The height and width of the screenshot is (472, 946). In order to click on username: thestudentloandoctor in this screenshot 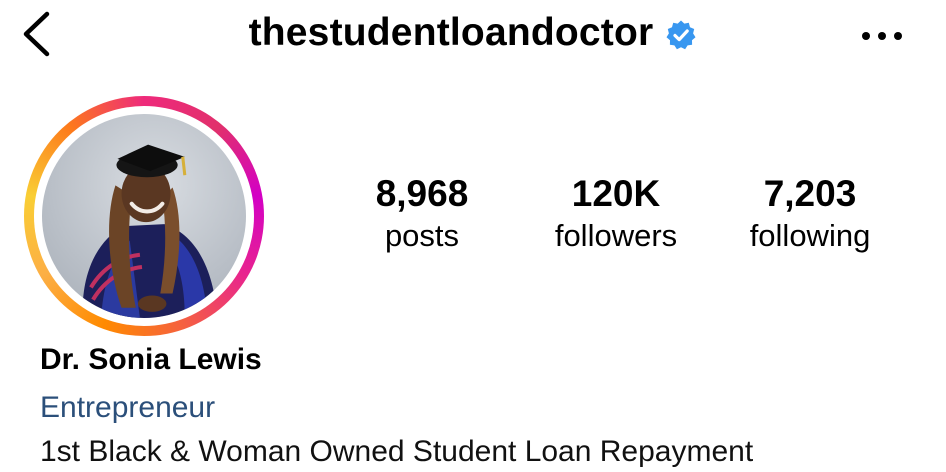, I will do `click(451, 32)`.